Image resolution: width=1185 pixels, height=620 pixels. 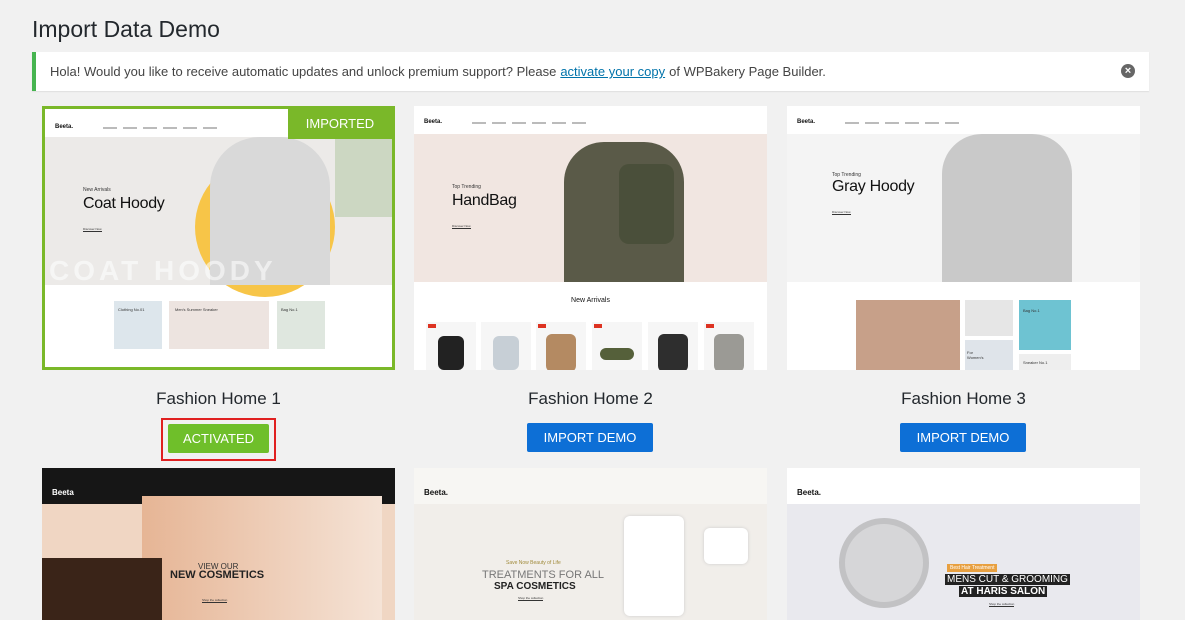 I want to click on activate-copy-link: activate your copy, so click(x=612, y=71).